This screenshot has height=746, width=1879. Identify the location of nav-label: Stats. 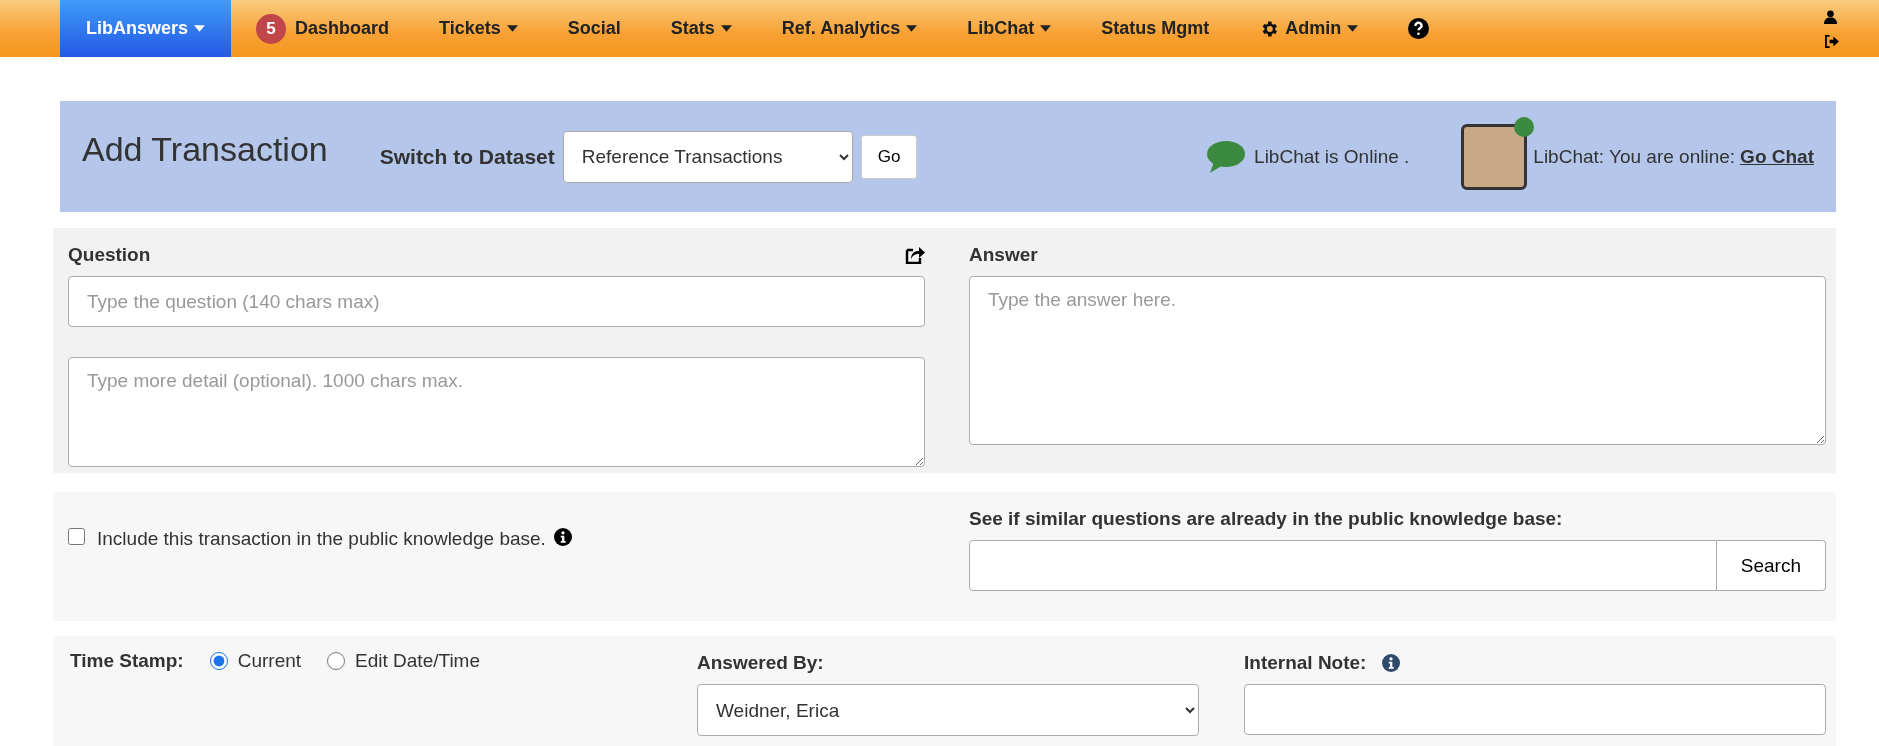
(692, 28).